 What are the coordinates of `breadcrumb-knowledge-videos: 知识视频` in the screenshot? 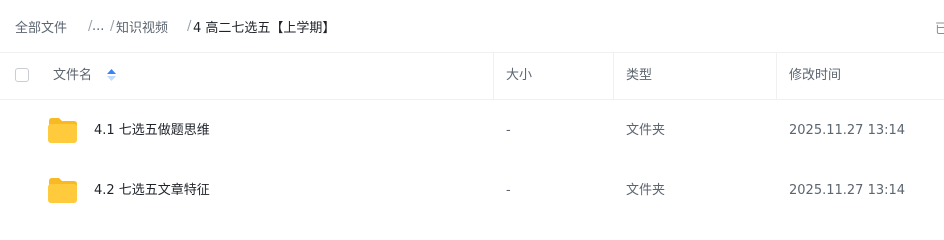 It's located at (142, 26).